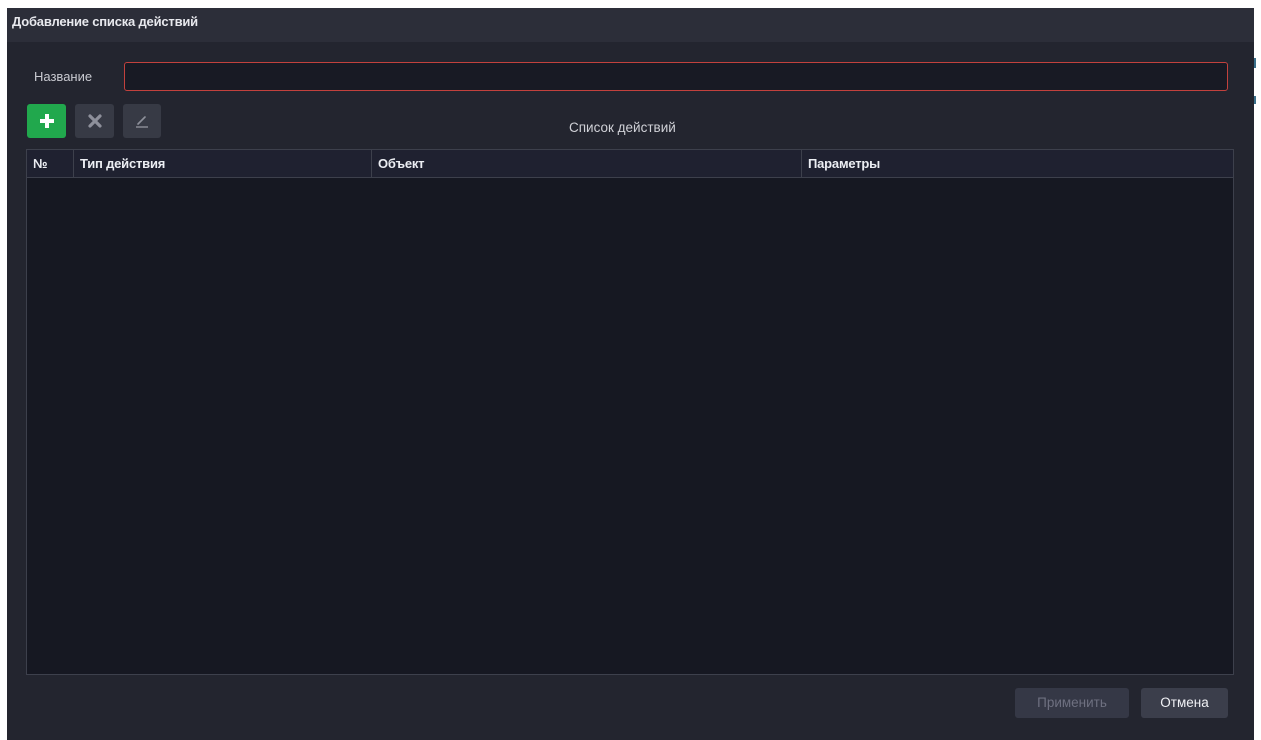  What do you see at coordinates (676, 76) in the screenshot?
I see `name-input` at bounding box center [676, 76].